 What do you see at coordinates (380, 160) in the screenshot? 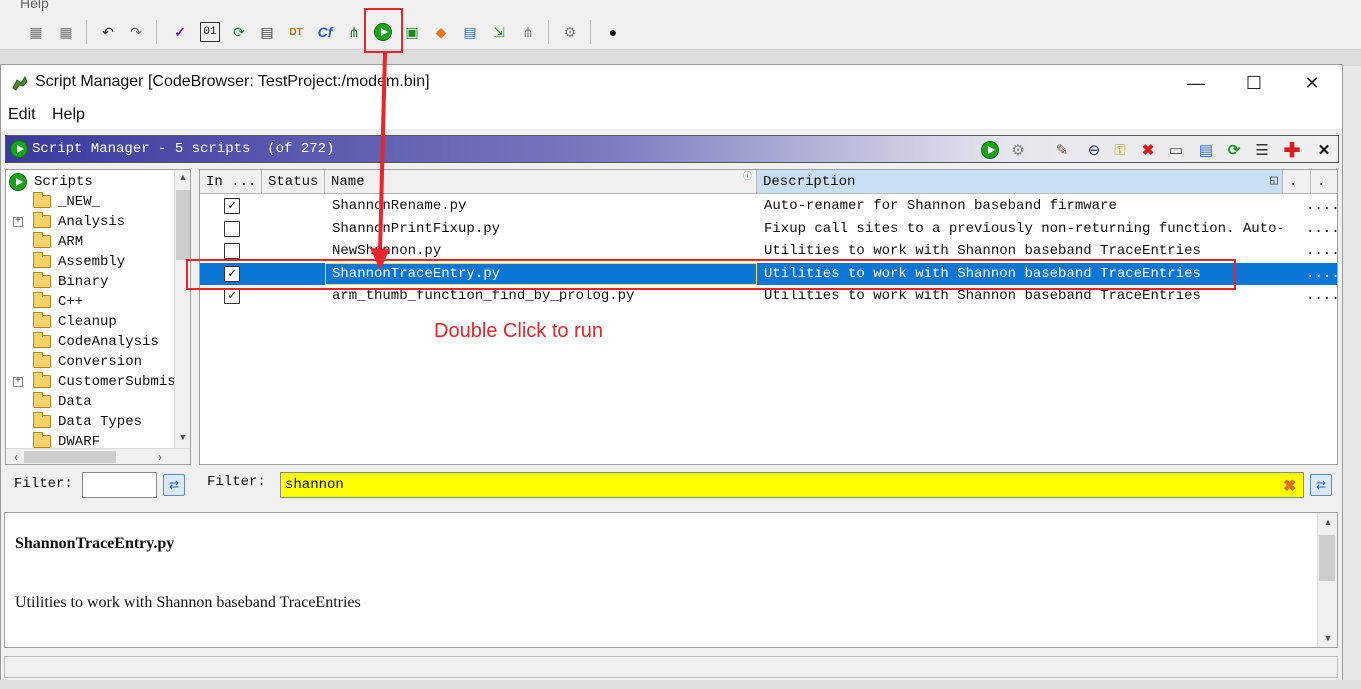
I see `annotation-arrow` at bounding box center [380, 160].